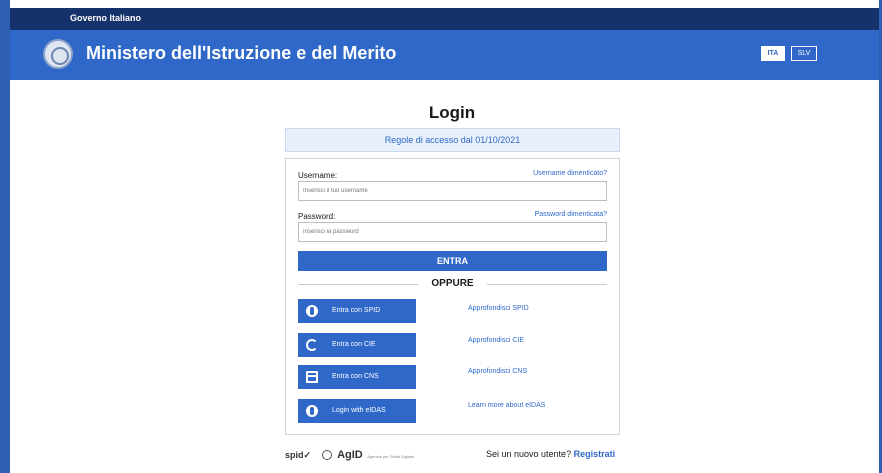 The height and width of the screenshot is (473, 882). I want to click on language-slv-button: SLV, so click(804, 53).